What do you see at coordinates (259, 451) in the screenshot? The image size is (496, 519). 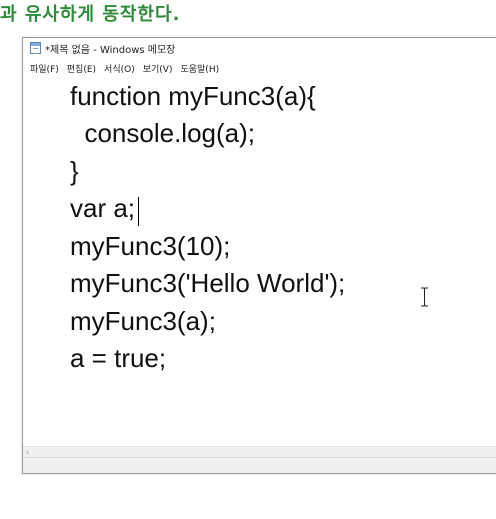 I see `horizontal-scrollbar: ‹` at bounding box center [259, 451].